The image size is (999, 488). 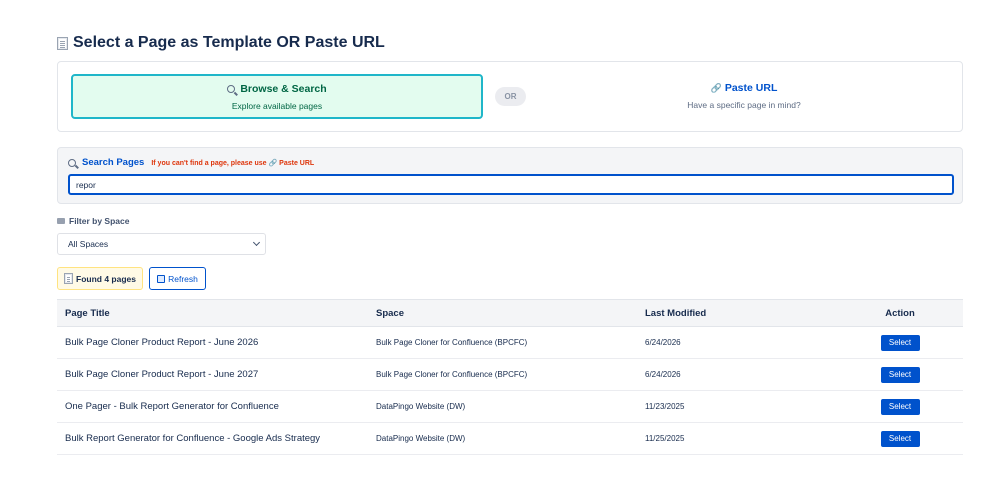 What do you see at coordinates (390, 313) in the screenshot?
I see `header-space: Space` at bounding box center [390, 313].